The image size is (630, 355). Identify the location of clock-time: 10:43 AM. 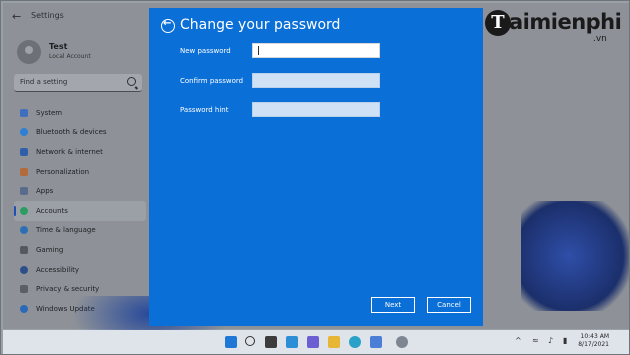
(594, 336).